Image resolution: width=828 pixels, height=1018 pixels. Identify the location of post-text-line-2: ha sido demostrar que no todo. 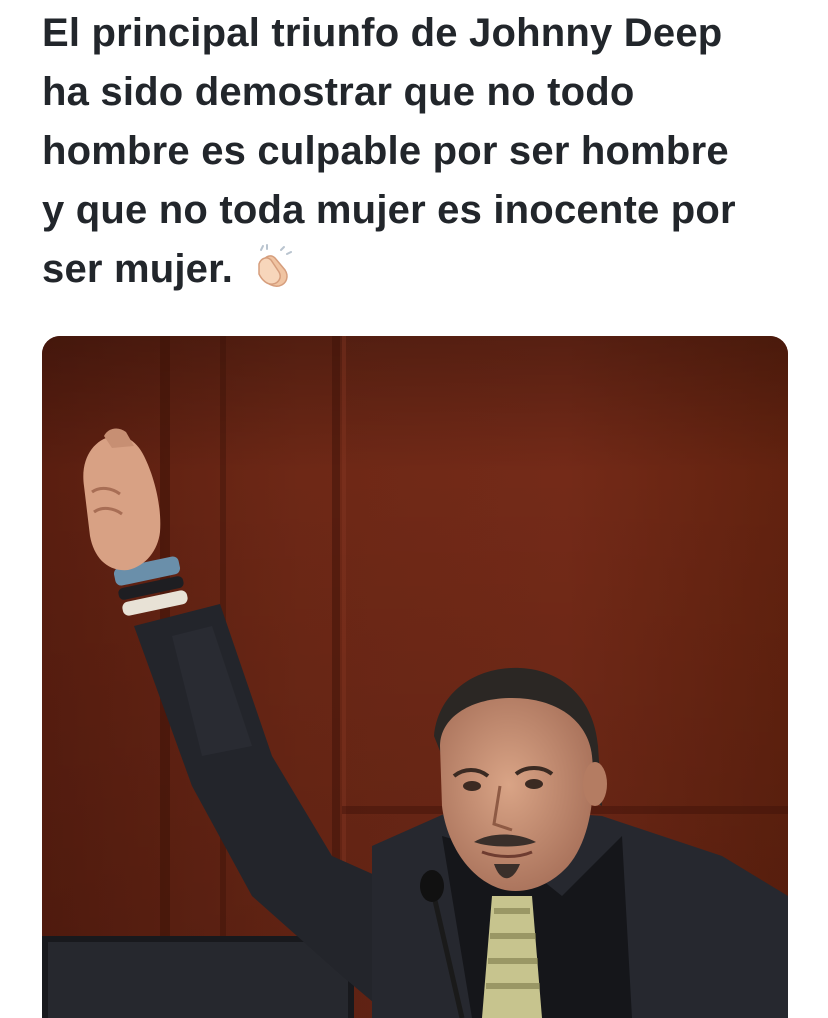
(338, 92).